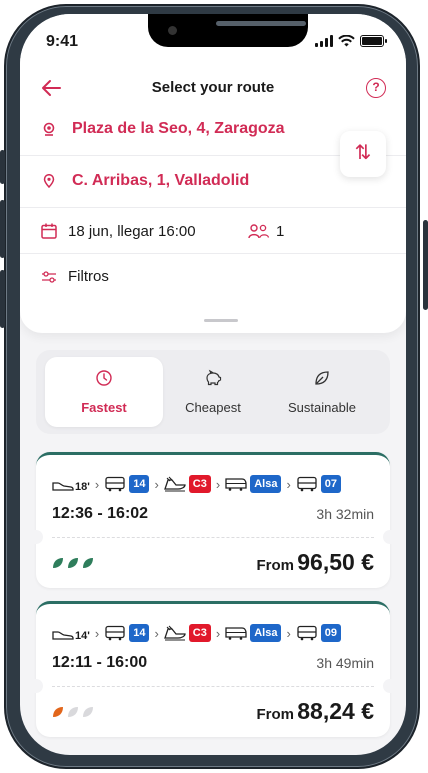  Describe the element at coordinates (331, 484) in the screenshot. I see `line-badge: 07` at that location.